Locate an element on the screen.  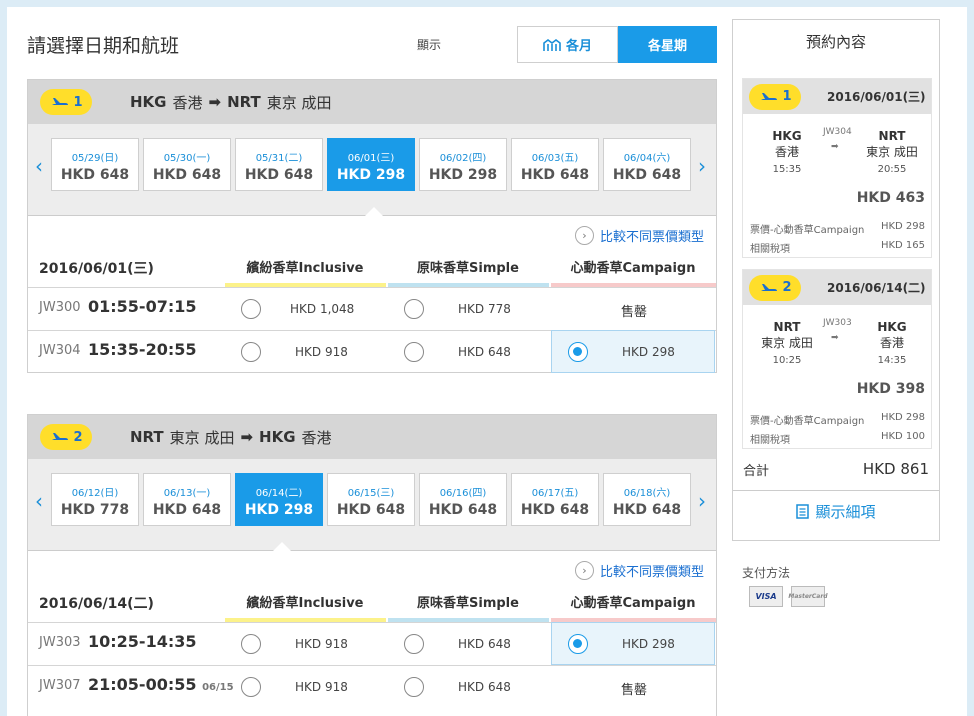
summary-leg-date: 2016/06/01(三) is located at coordinates (876, 97).